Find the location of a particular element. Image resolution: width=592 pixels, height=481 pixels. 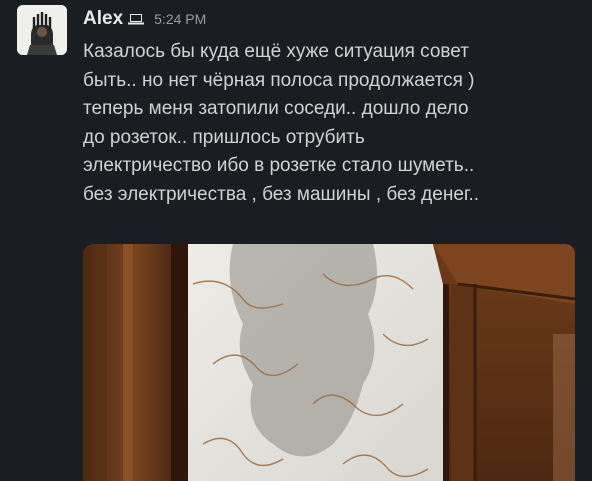

message-line: теперь меня затопили соседи.. дошло дело is located at coordinates (276, 109).